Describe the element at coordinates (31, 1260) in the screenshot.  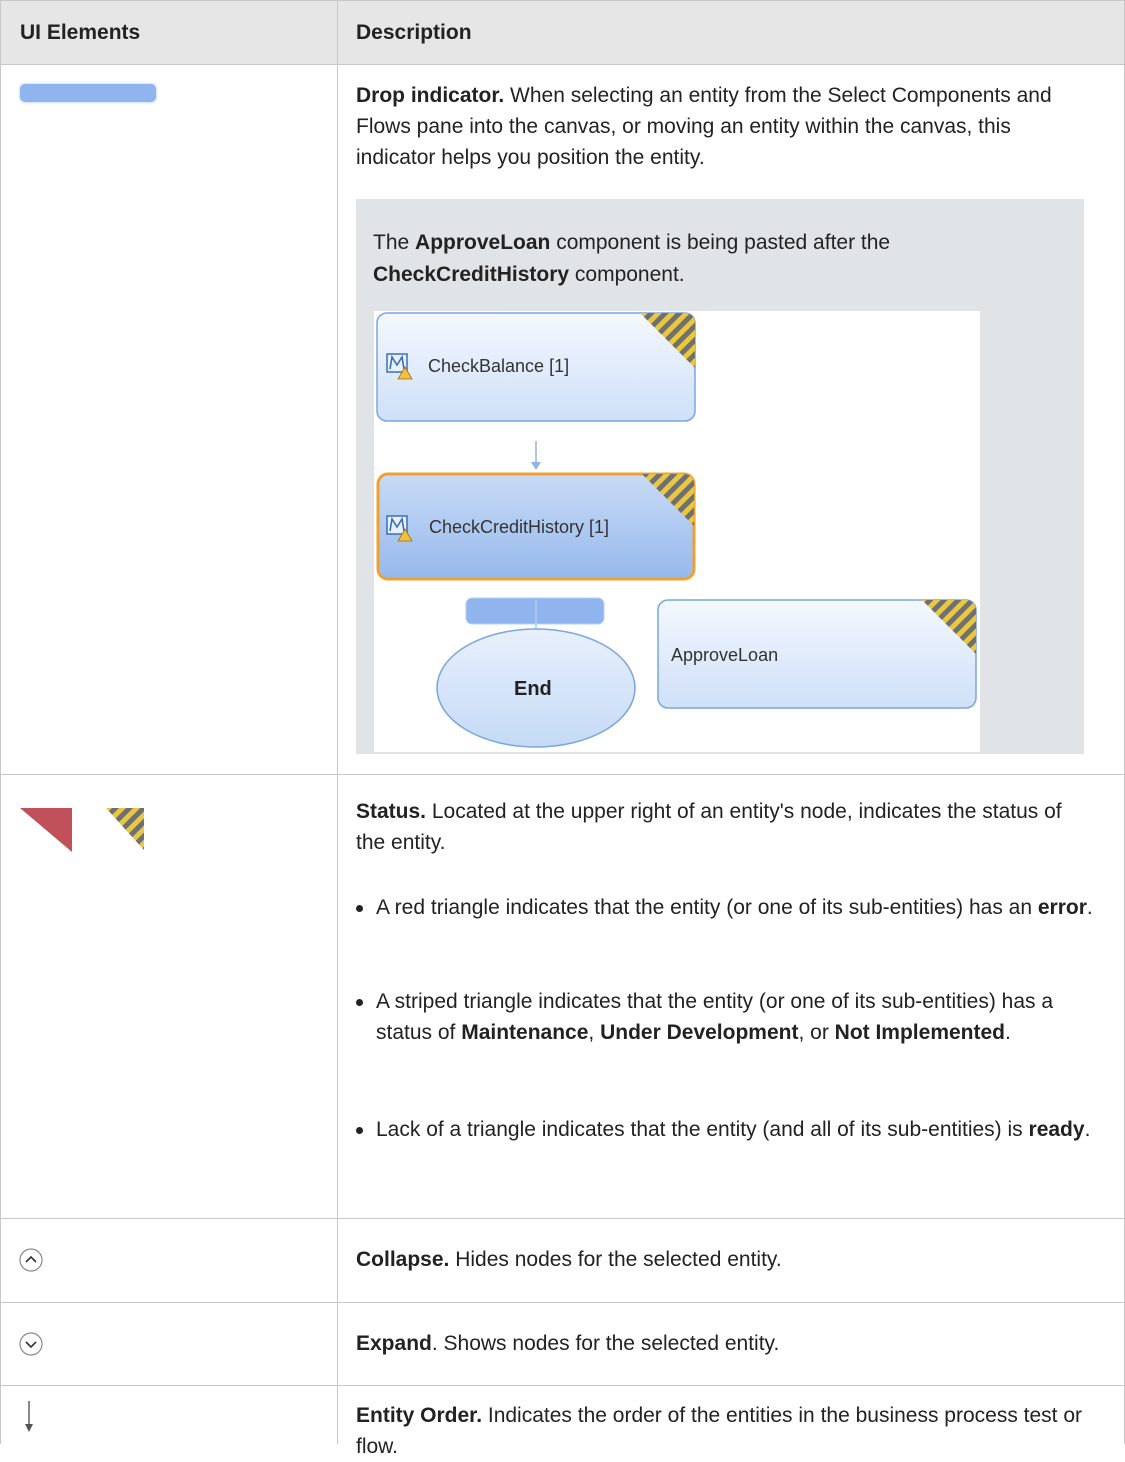
I see `collapse-icon` at that location.